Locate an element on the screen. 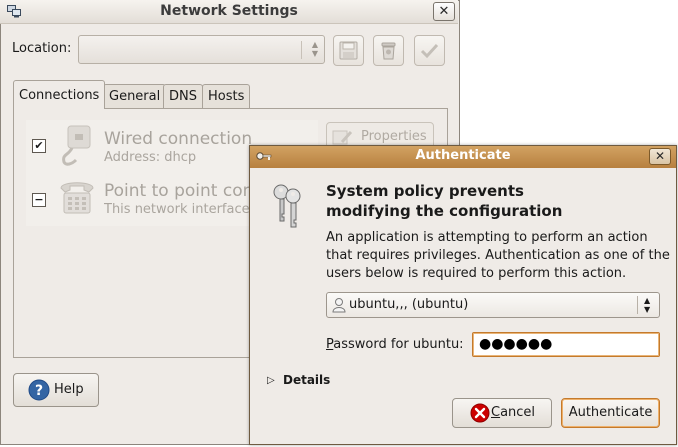 The width and height of the screenshot is (678, 447). floppy-disk-icon is located at coordinates (348, 50).